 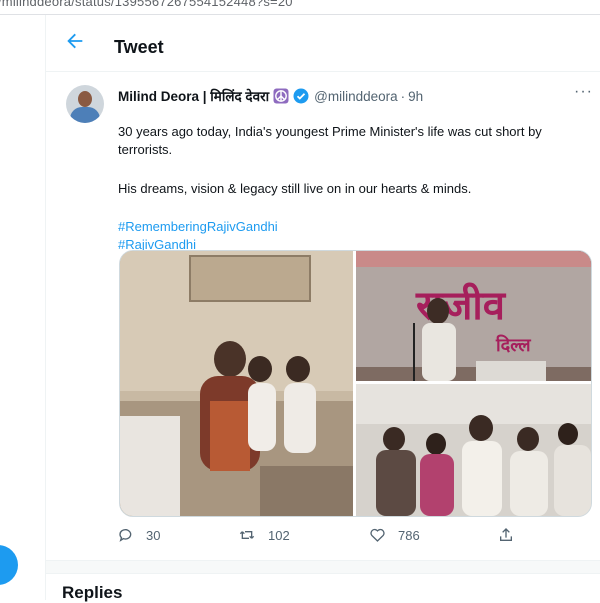 What do you see at coordinates (279, 535) in the screenshot?
I see `retweet-count: 102` at bounding box center [279, 535].